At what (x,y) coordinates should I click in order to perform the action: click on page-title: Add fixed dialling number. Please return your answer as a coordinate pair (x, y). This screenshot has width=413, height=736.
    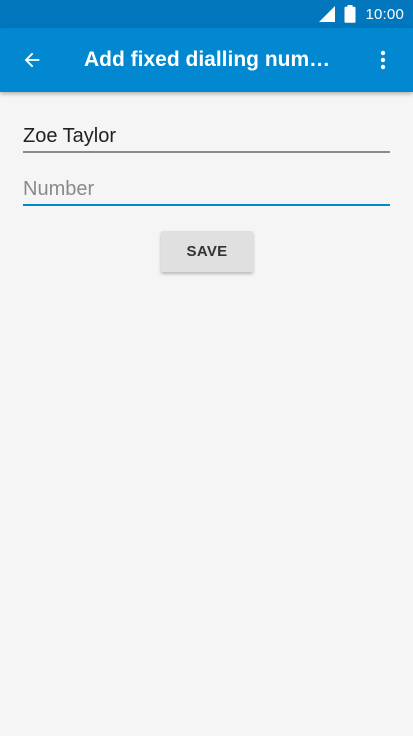
    Looking at the image, I should click on (209, 59).